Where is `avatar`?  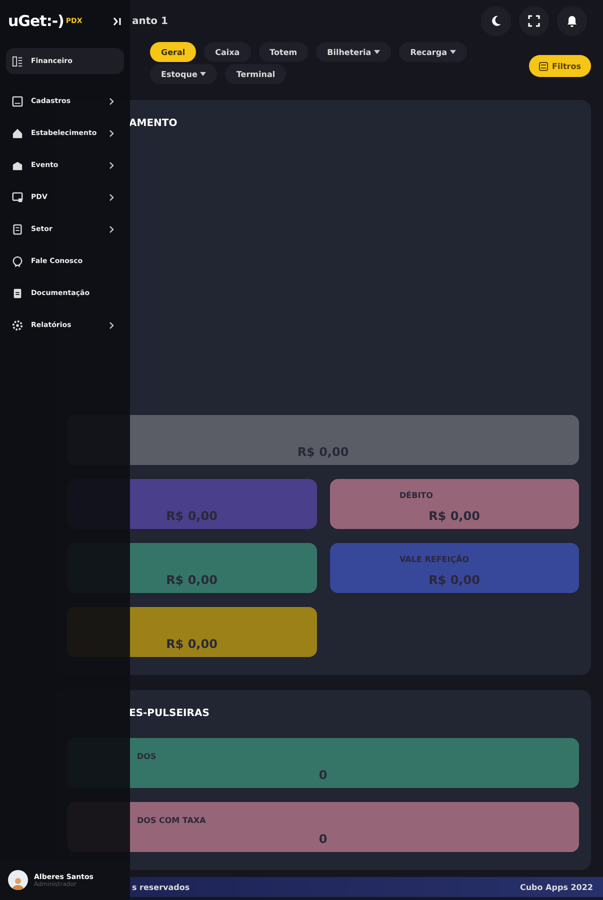
avatar is located at coordinates (18, 880).